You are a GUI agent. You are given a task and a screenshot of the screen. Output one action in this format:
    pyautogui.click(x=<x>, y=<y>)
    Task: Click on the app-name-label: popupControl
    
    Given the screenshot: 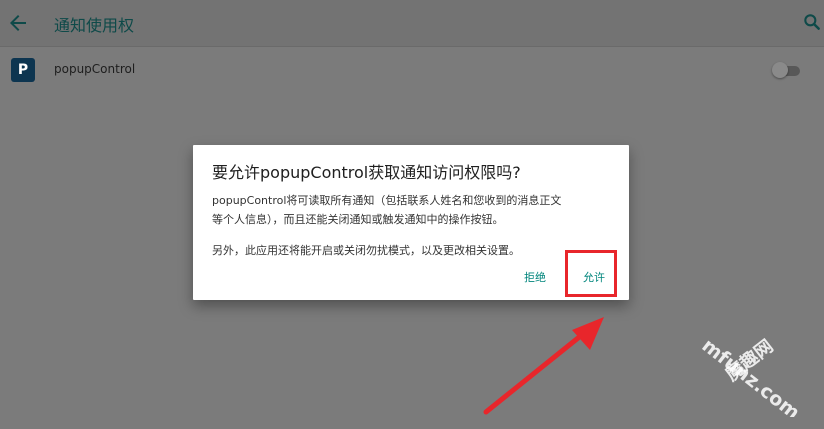 What is the action you would take?
    pyautogui.click(x=95, y=69)
    